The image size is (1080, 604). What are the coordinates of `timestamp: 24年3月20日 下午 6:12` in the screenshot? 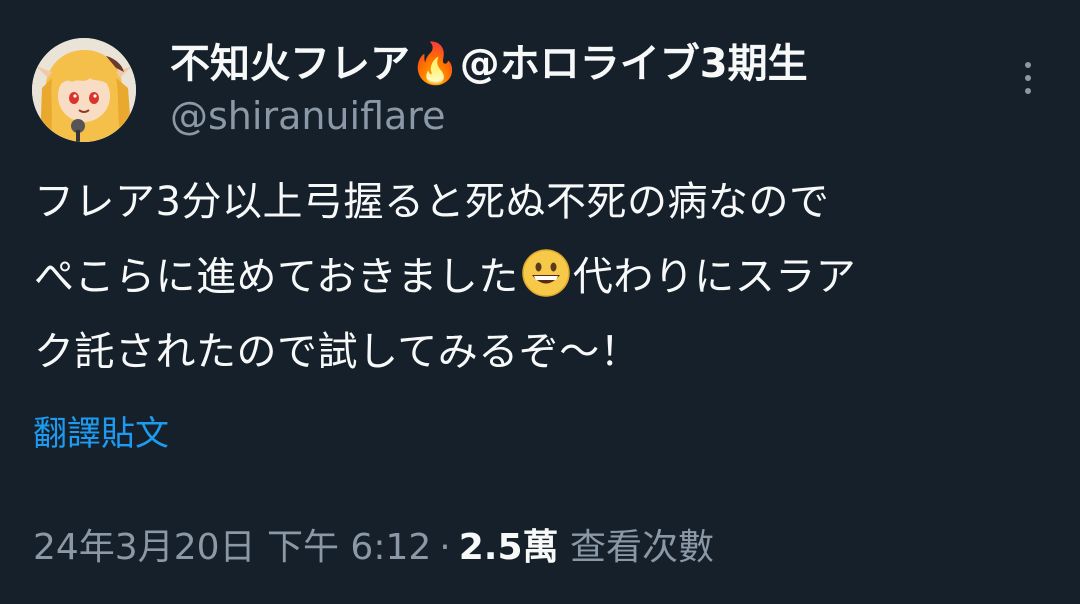 It's located at (232, 547).